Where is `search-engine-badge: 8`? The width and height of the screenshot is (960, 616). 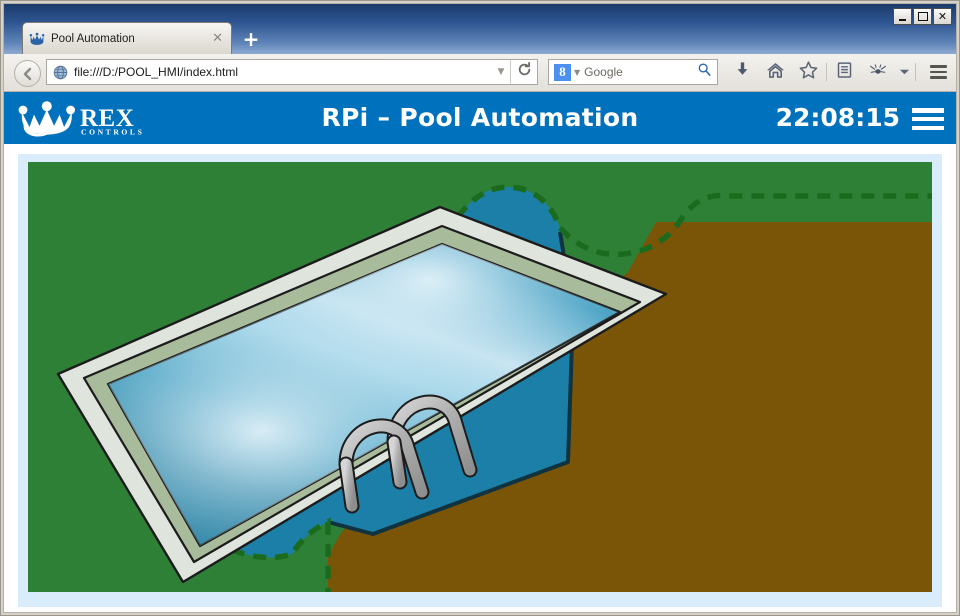
search-engine-badge: 8 is located at coordinates (562, 72).